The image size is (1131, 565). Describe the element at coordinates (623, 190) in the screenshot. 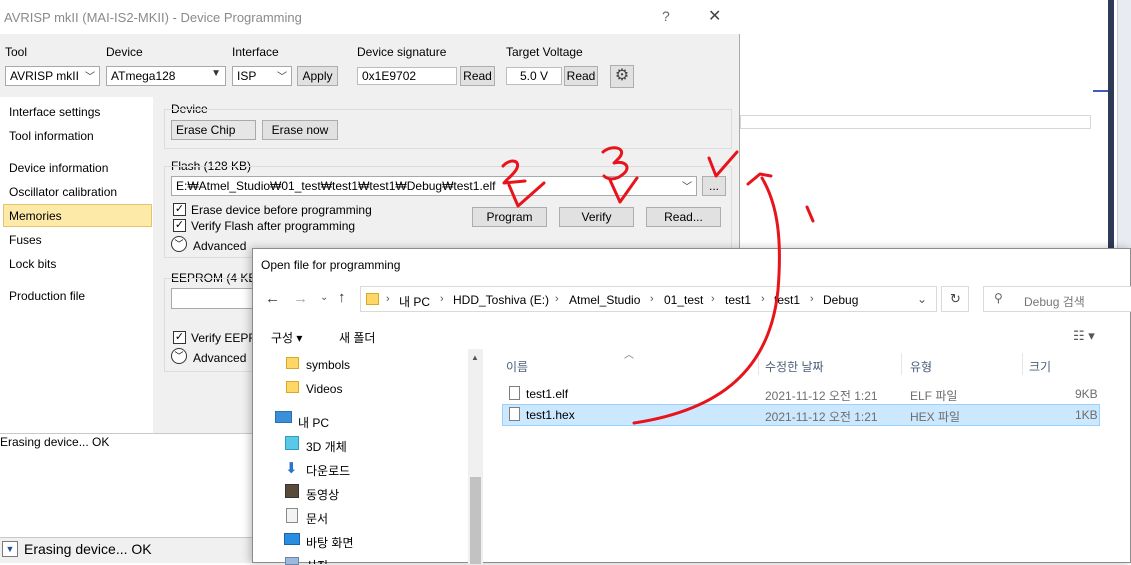

I see `check-annotation-verify` at that location.